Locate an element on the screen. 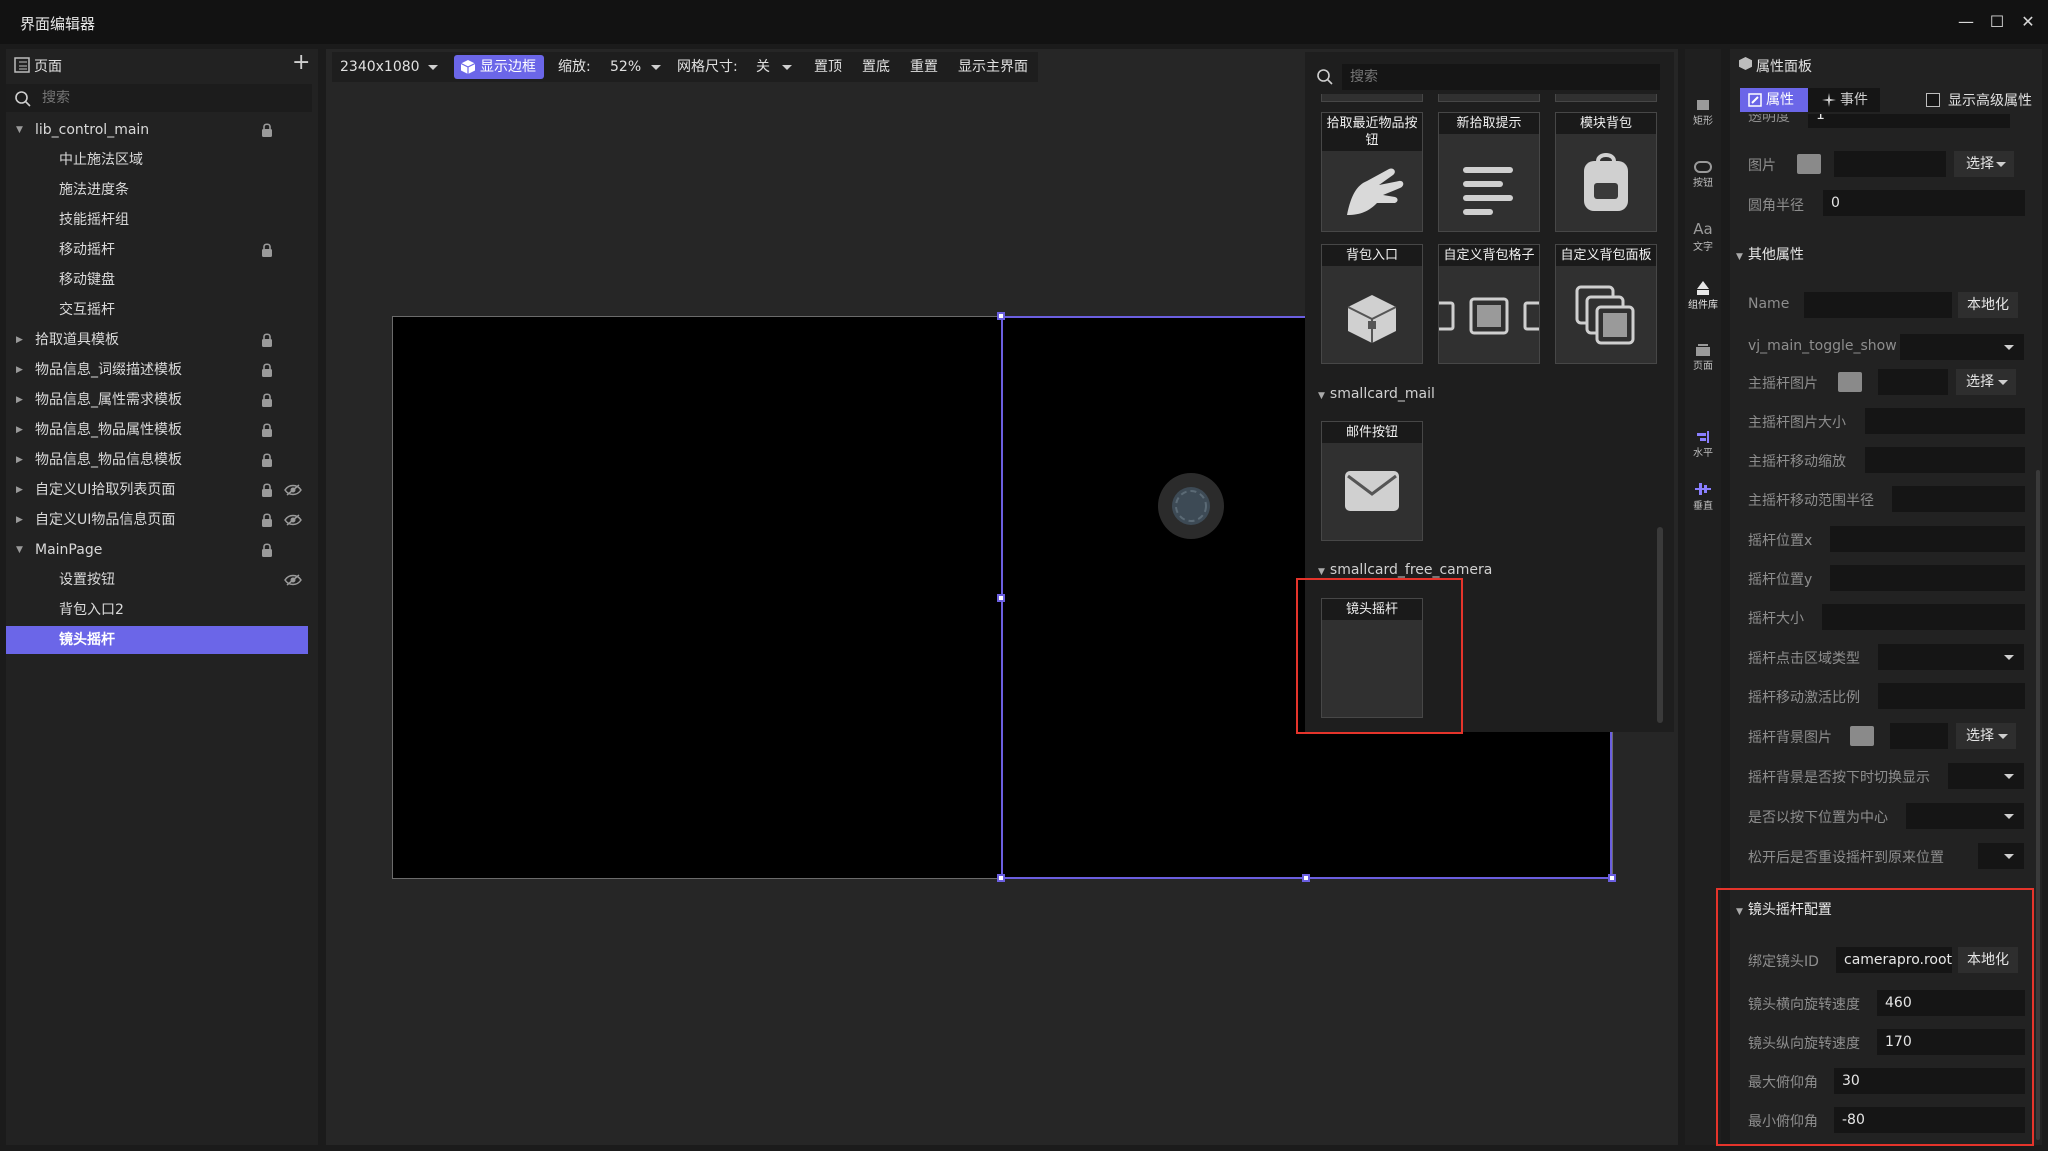 The height and width of the screenshot is (1151, 2048). page-tool: 页面 is located at coordinates (1703, 357).